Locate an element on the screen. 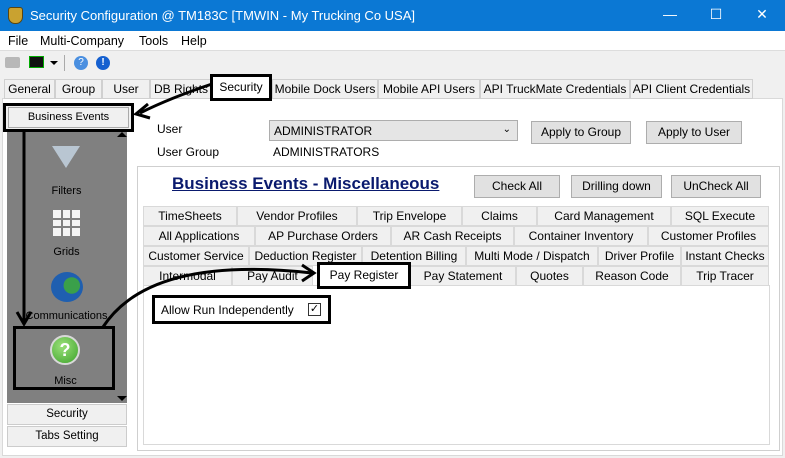 The width and height of the screenshot is (785, 458). tab-security: Security is located at coordinates (241, 87).